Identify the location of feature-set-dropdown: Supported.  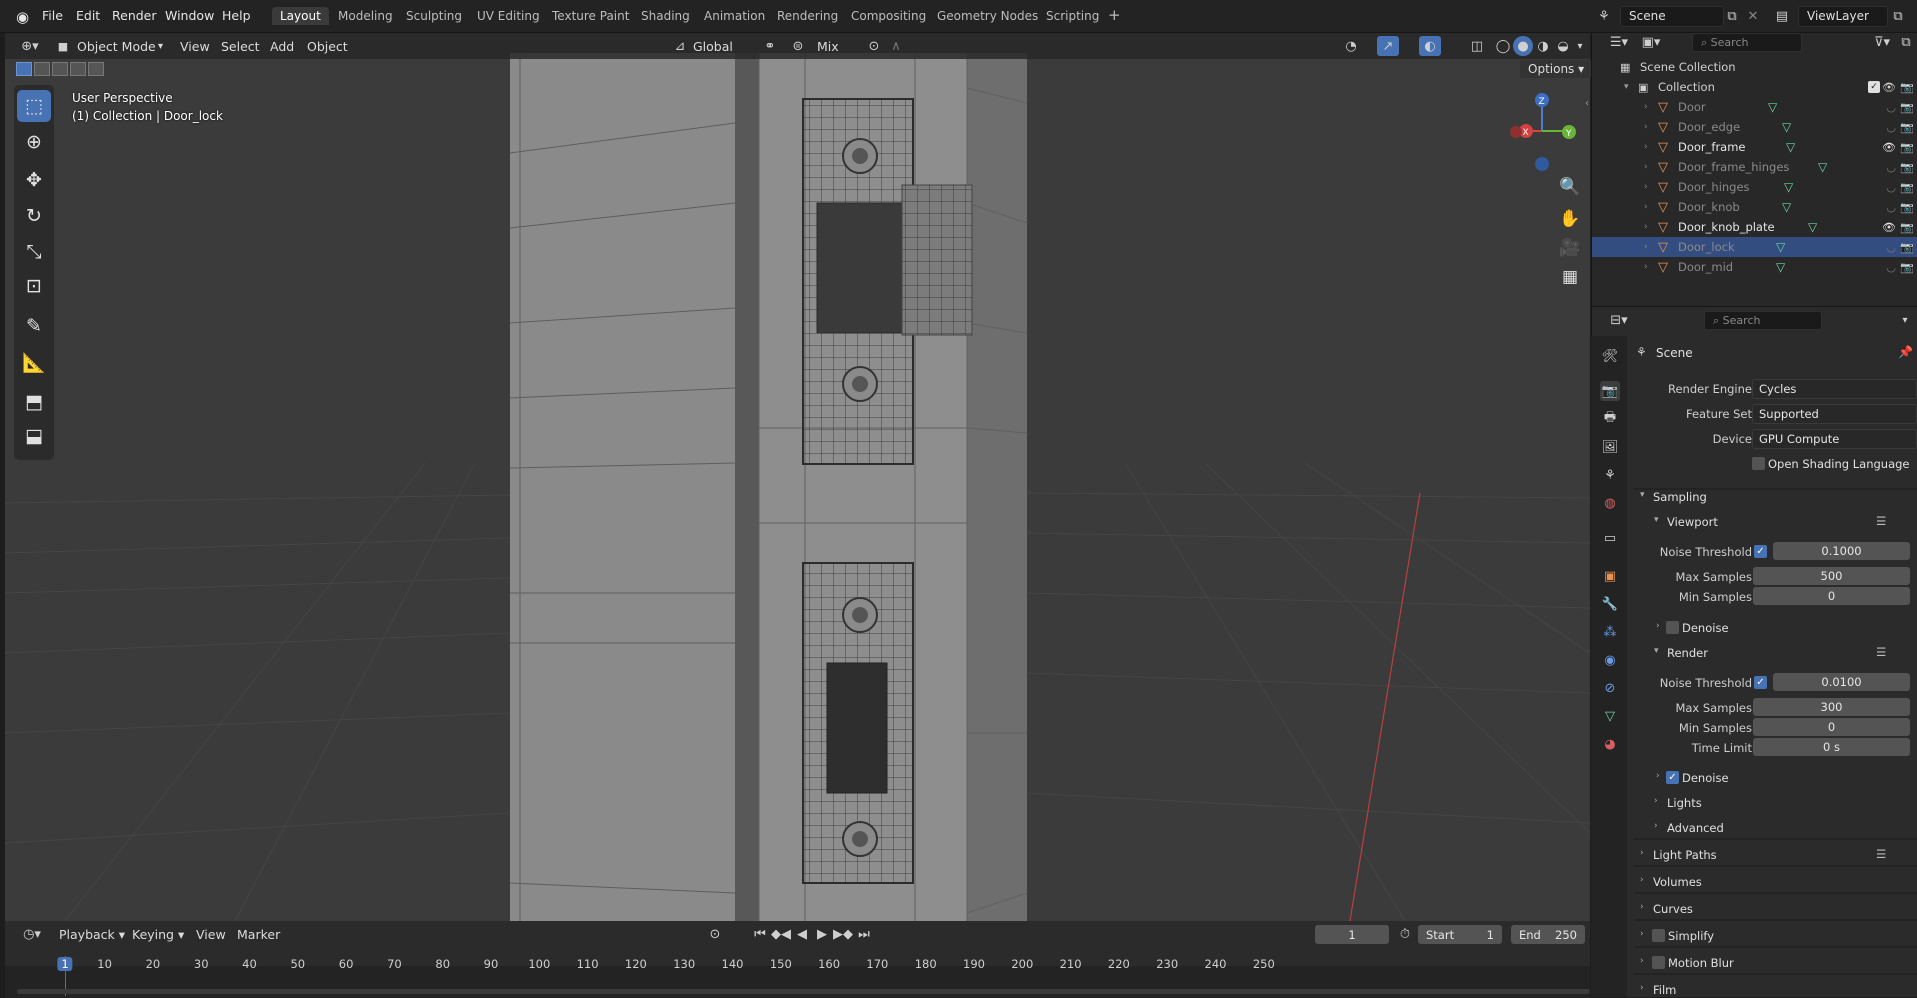
(1834, 414).